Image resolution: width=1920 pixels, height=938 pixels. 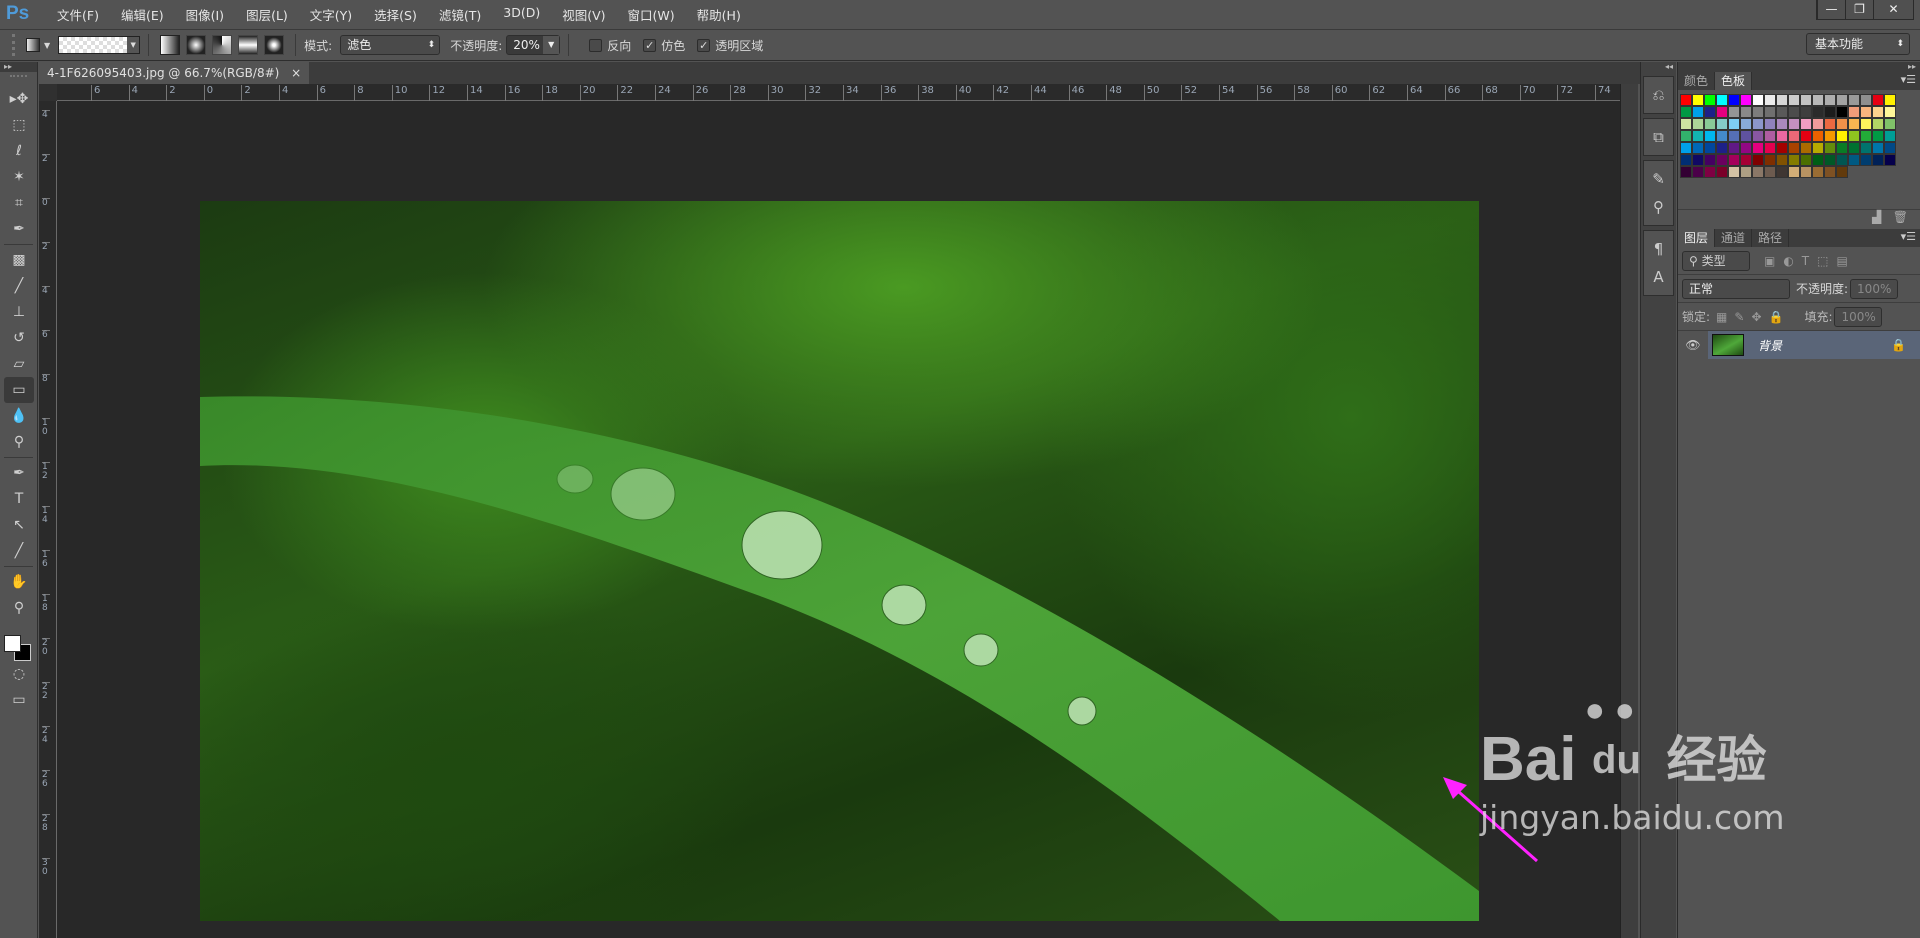 What do you see at coordinates (19, 416) in the screenshot?
I see `blur-tool-icon: 💧` at bounding box center [19, 416].